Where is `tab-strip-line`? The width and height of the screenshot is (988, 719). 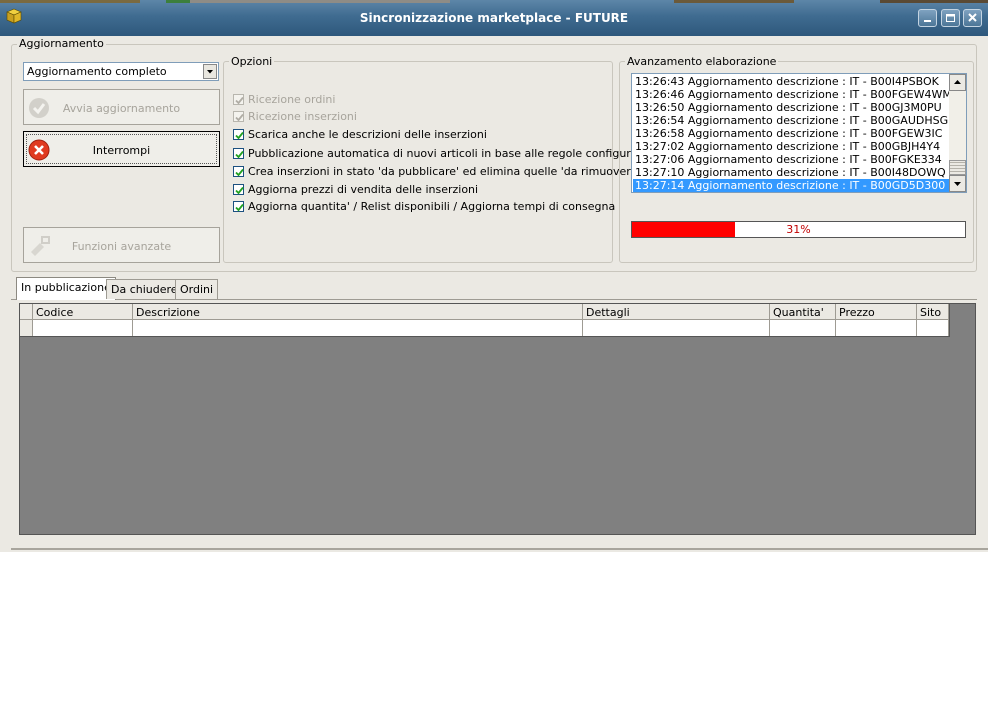
tab-strip-line is located at coordinates (494, 299).